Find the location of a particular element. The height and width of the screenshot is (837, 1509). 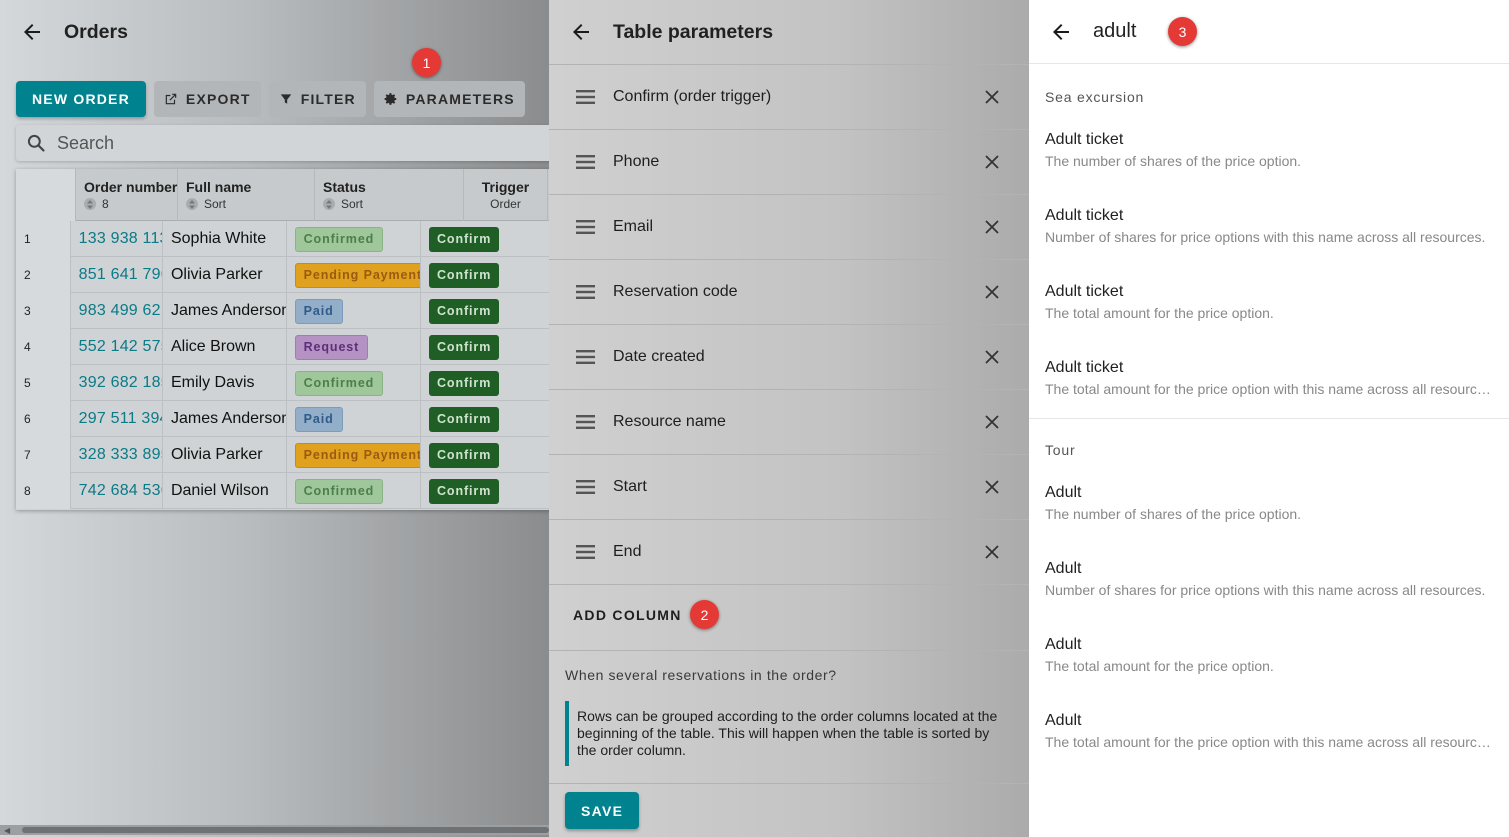

column-list-item: Email is located at coordinates (789, 227).